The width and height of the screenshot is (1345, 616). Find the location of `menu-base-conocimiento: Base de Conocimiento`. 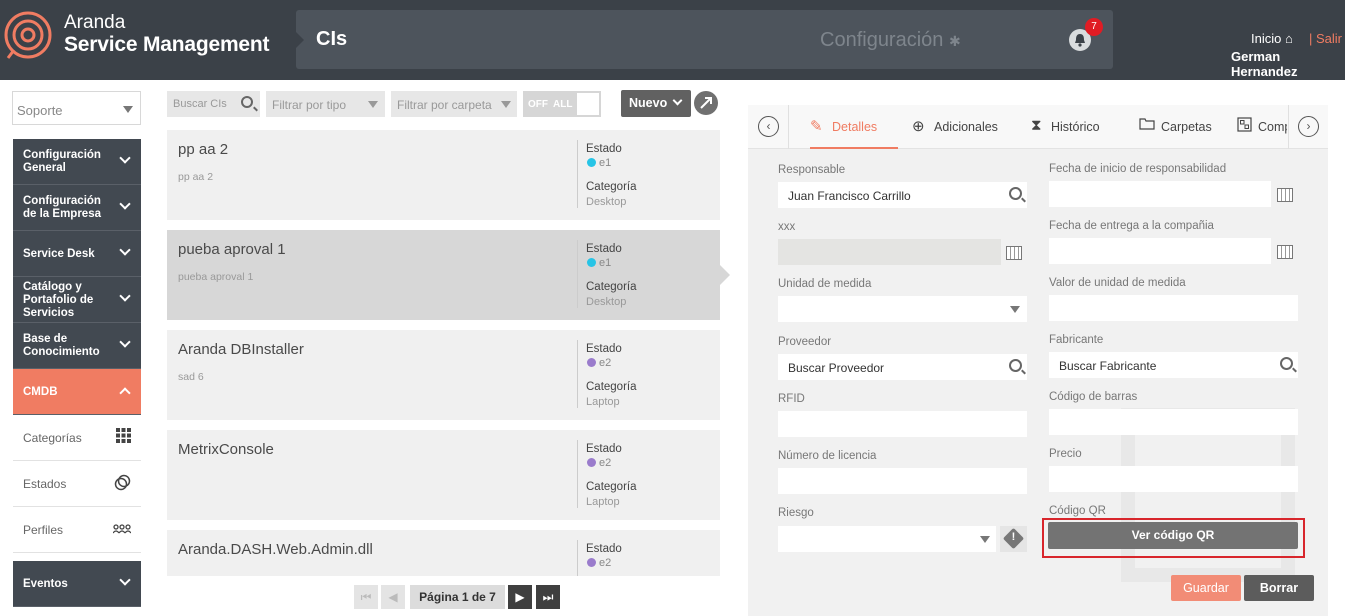

menu-base-conocimiento: Base de Conocimiento is located at coordinates (77, 346).